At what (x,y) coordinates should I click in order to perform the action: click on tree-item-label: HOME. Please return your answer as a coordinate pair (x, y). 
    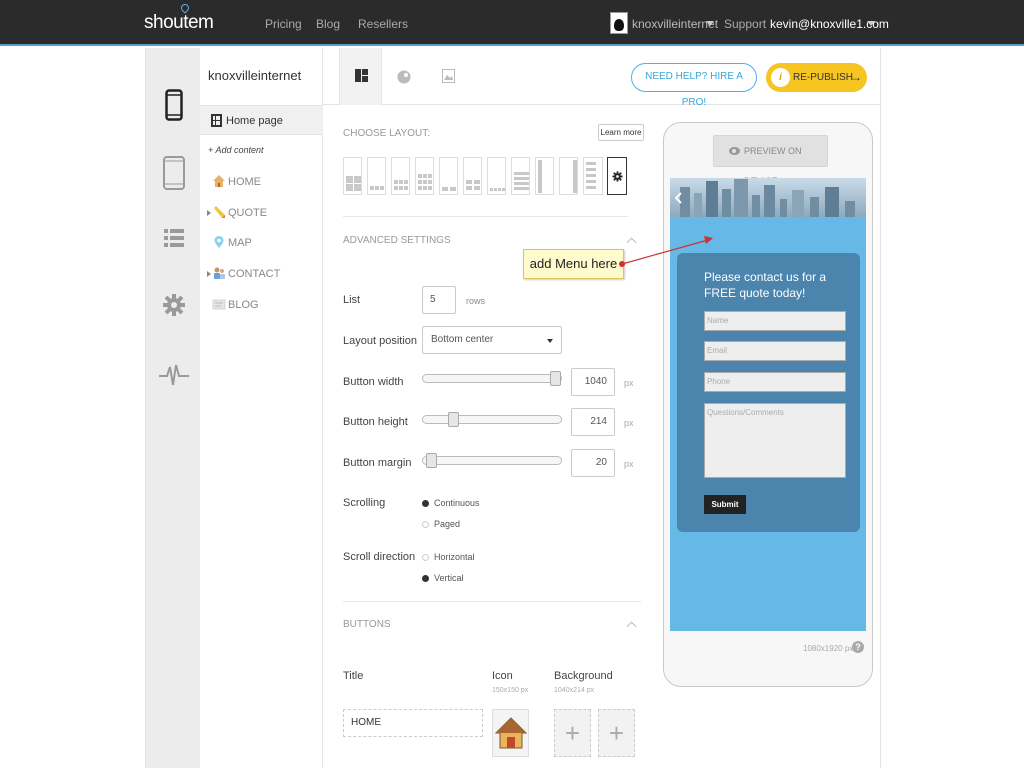
    Looking at the image, I should click on (244, 182).